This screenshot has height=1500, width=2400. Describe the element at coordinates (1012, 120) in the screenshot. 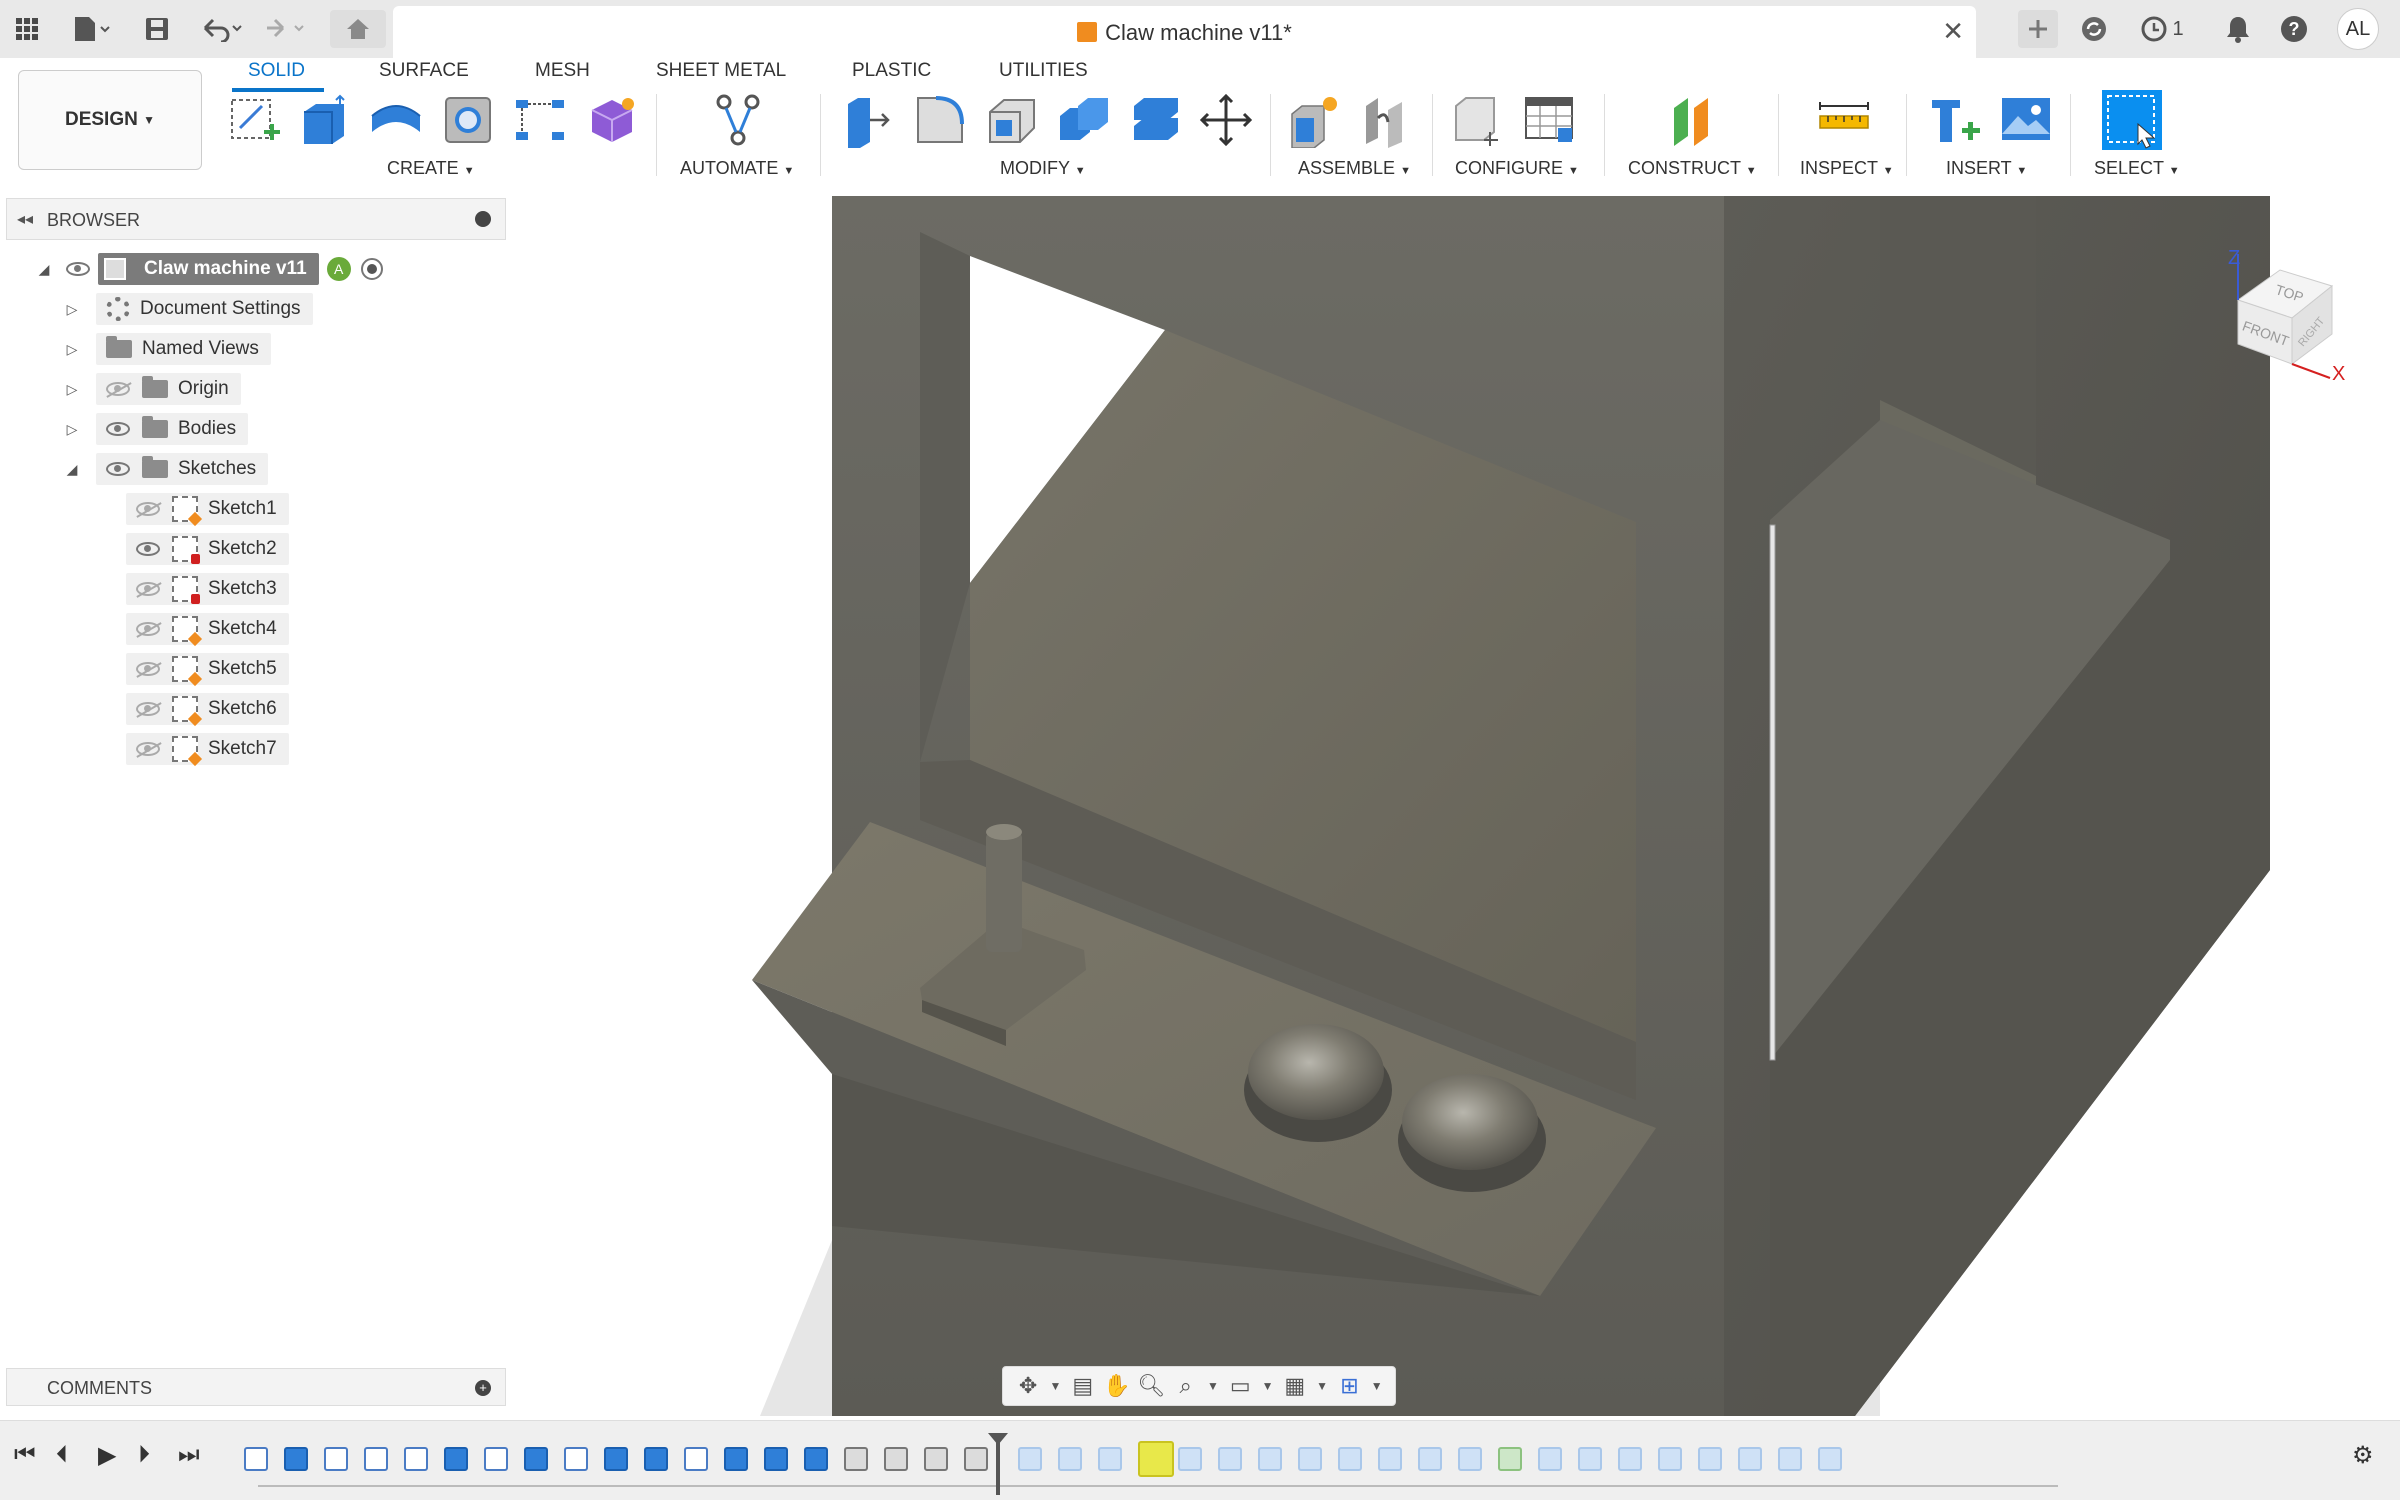

I see `chamfer-icon` at that location.